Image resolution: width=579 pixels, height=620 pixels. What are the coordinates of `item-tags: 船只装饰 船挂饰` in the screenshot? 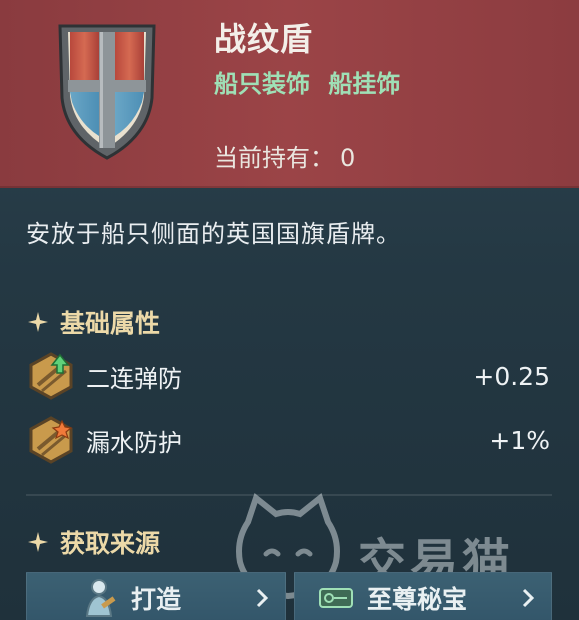 It's located at (307, 81).